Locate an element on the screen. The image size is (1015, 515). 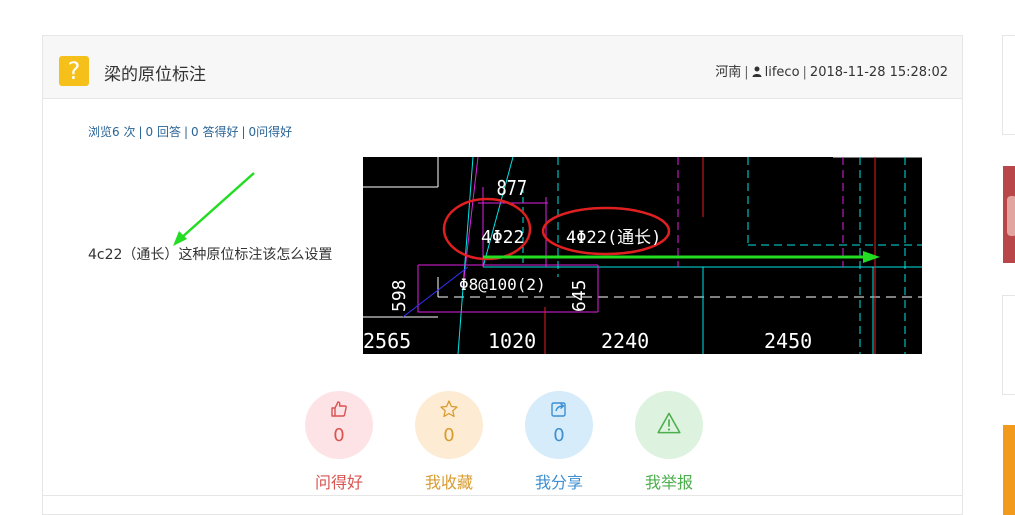
user-icon is located at coordinates (757, 71).